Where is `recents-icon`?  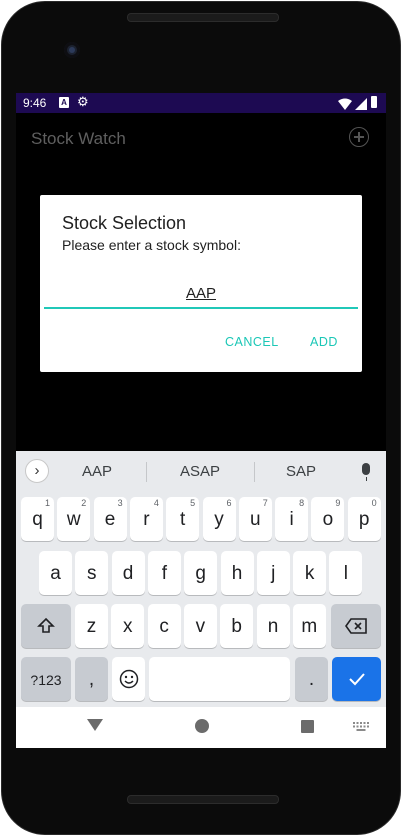 recents-icon is located at coordinates (307, 726).